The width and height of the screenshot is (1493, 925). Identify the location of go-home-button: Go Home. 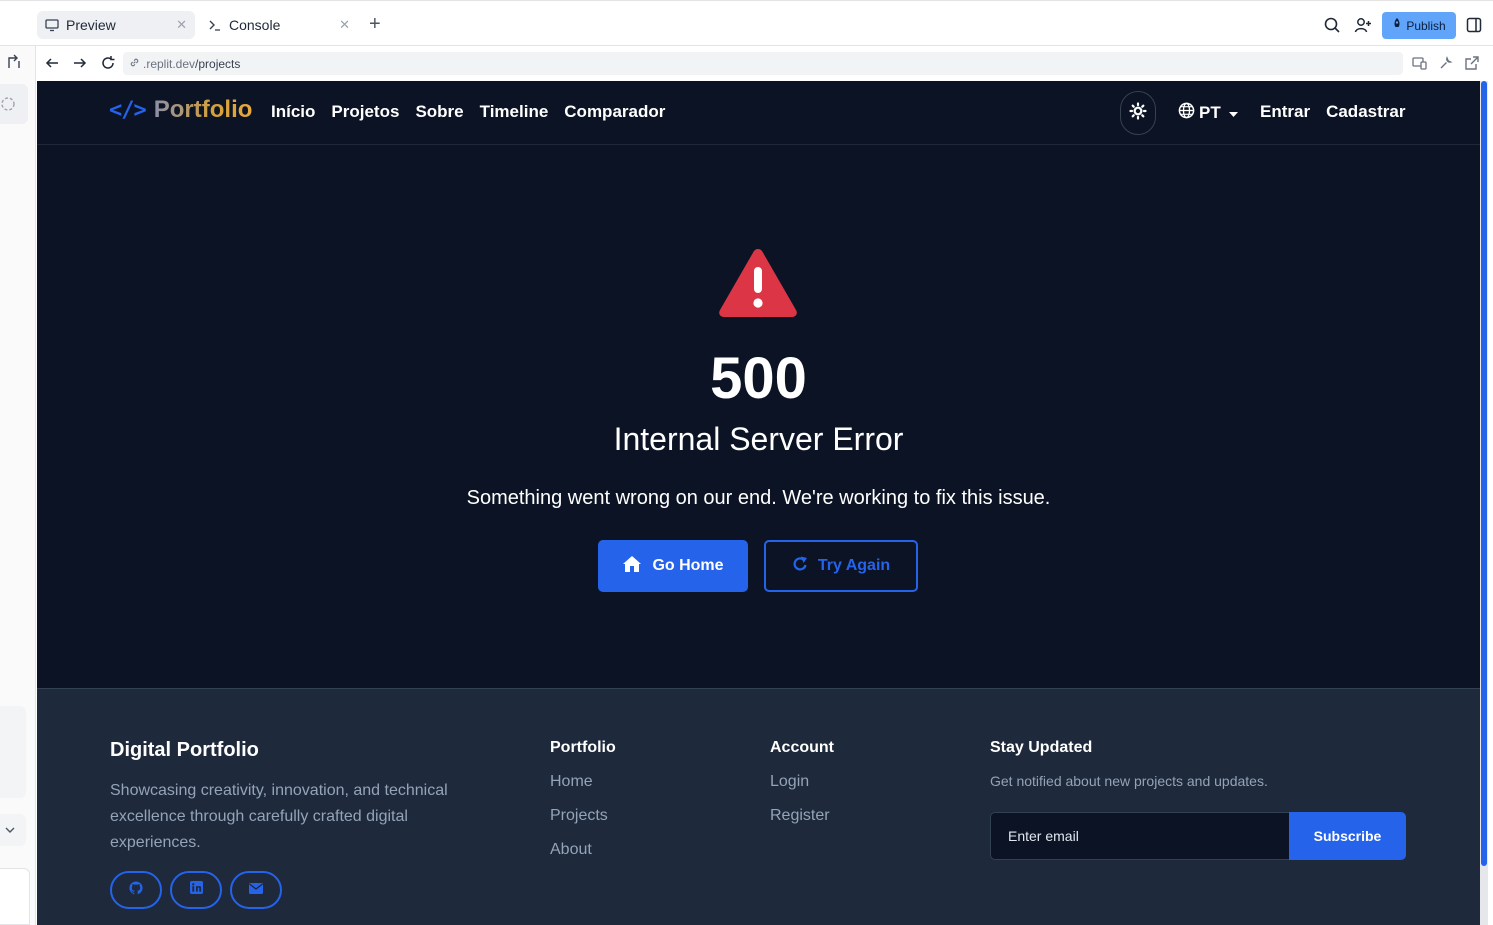
(673, 566).